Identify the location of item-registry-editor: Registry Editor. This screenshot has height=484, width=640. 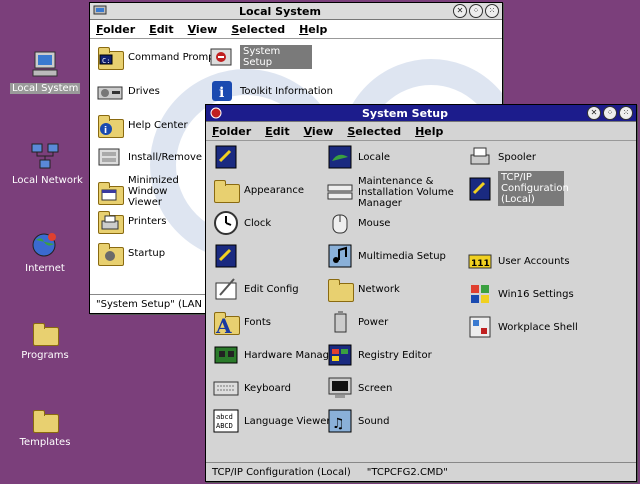
(379, 355).